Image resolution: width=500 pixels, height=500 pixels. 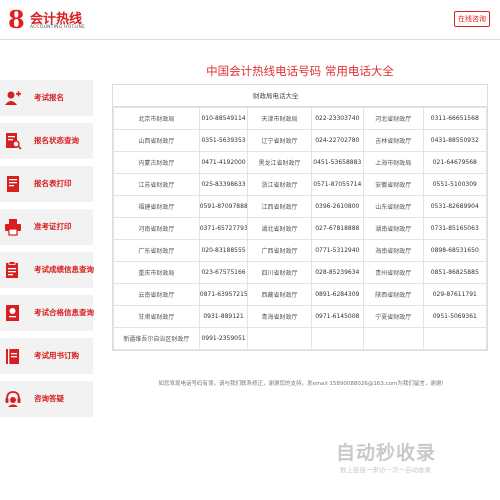 I want to click on phone-number-cell: 0771-5312940, so click(x=337, y=250).